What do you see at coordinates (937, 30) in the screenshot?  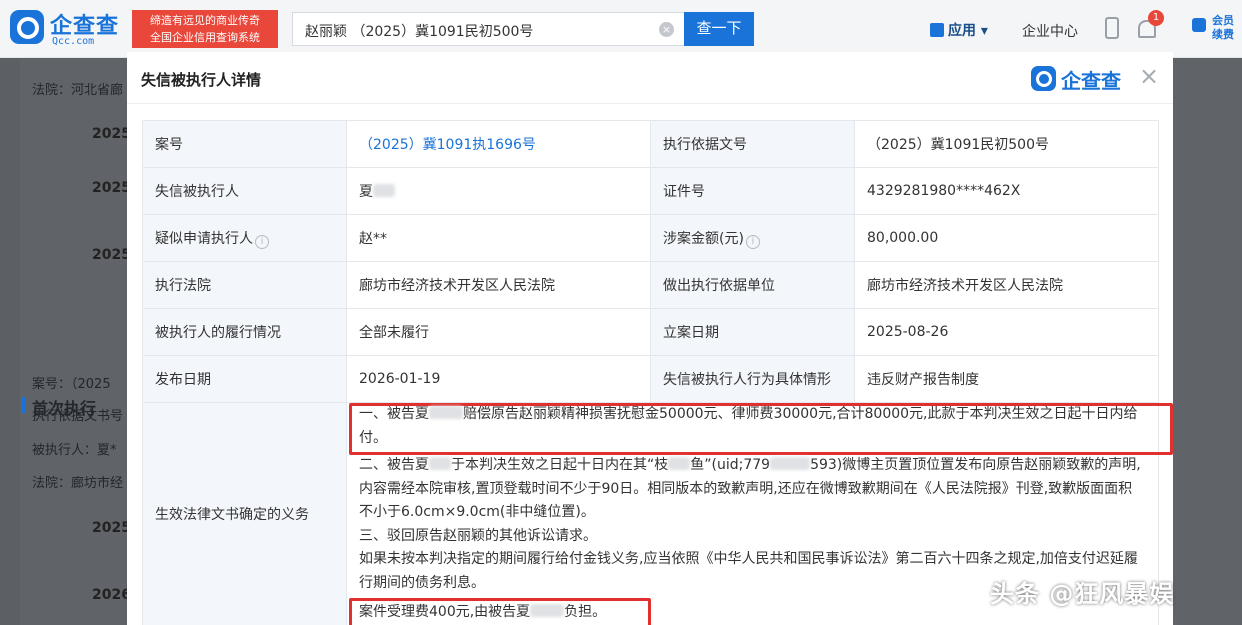 I see `apps-icon` at bounding box center [937, 30].